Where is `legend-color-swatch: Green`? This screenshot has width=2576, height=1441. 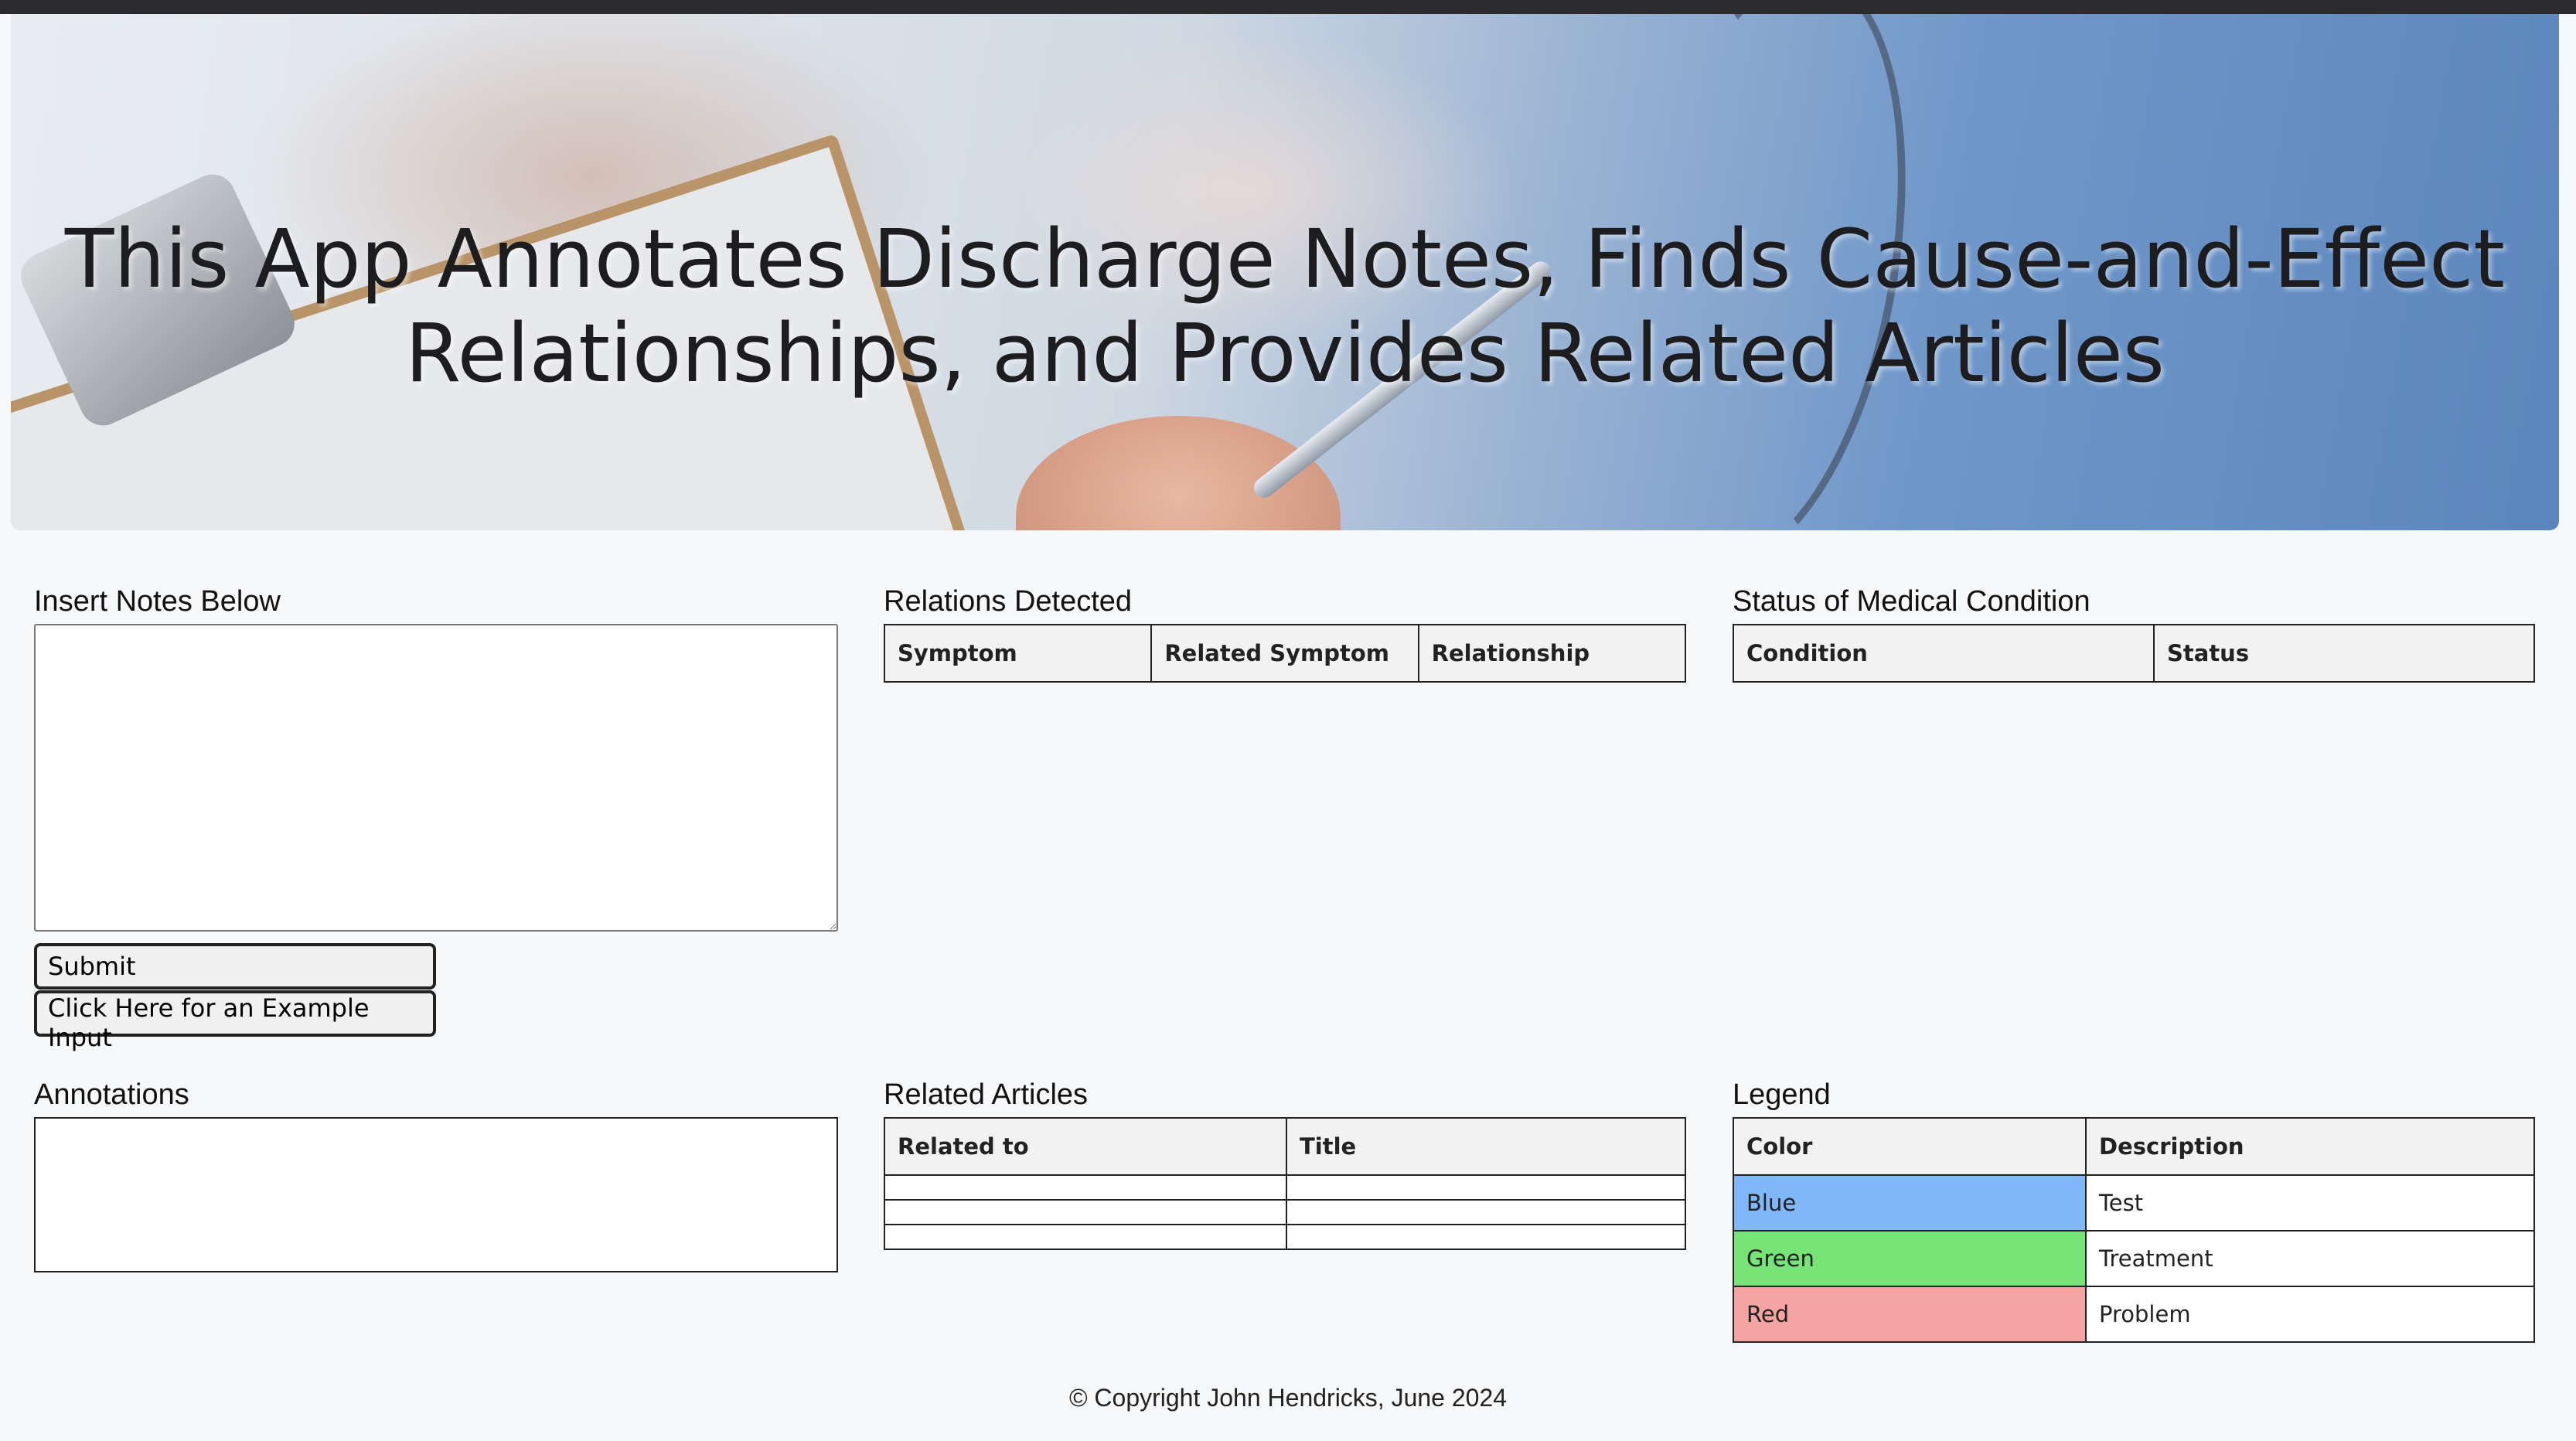
legend-color-swatch: Green is located at coordinates (1910, 1258).